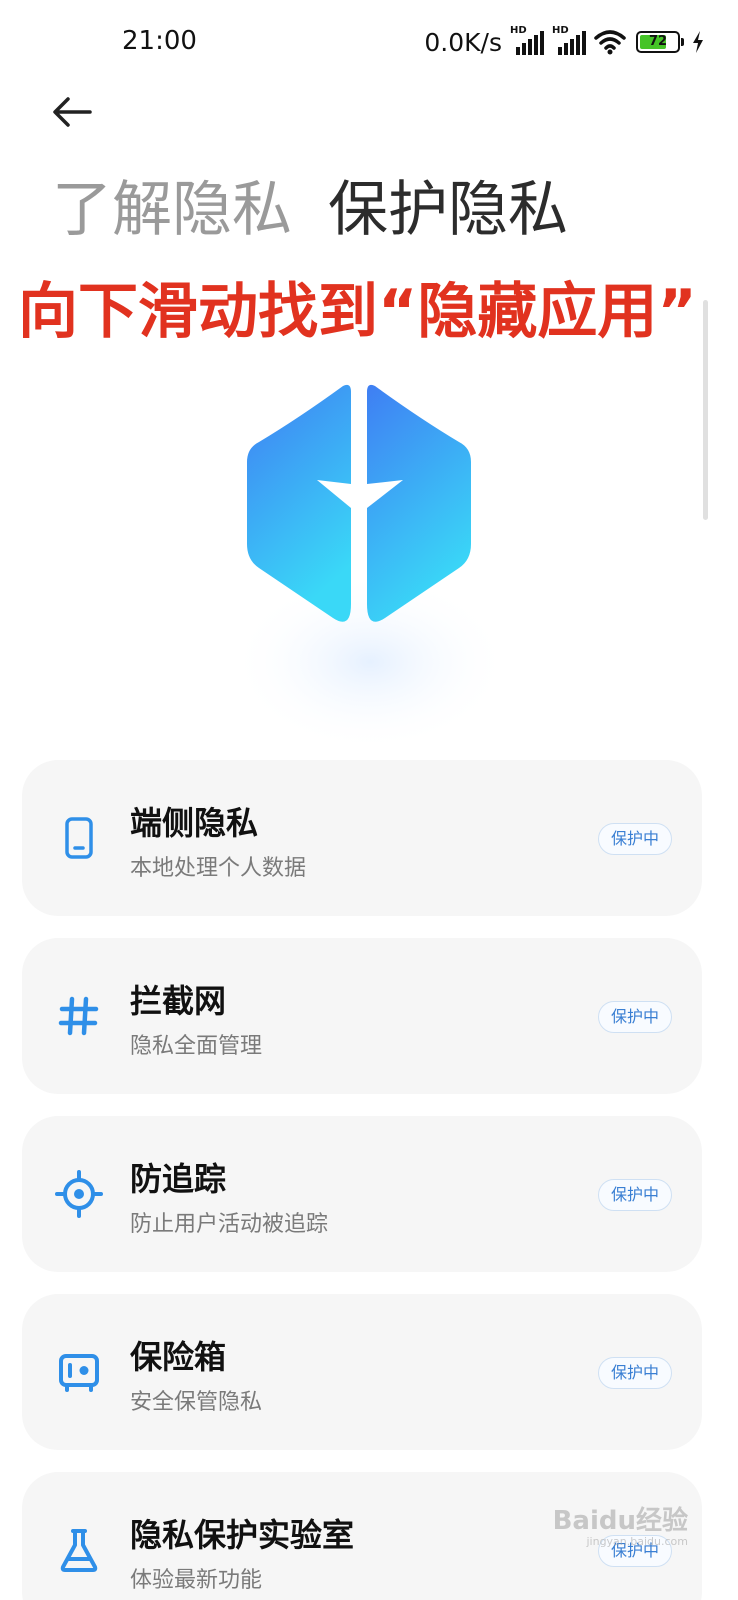 Image resolution: width=738 pixels, height=1600 pixels. What do you see at coordinates (620, 1521) in the screenshot?
I see `watermark-text: Baidu经验` at bounding box center [620, 1521].